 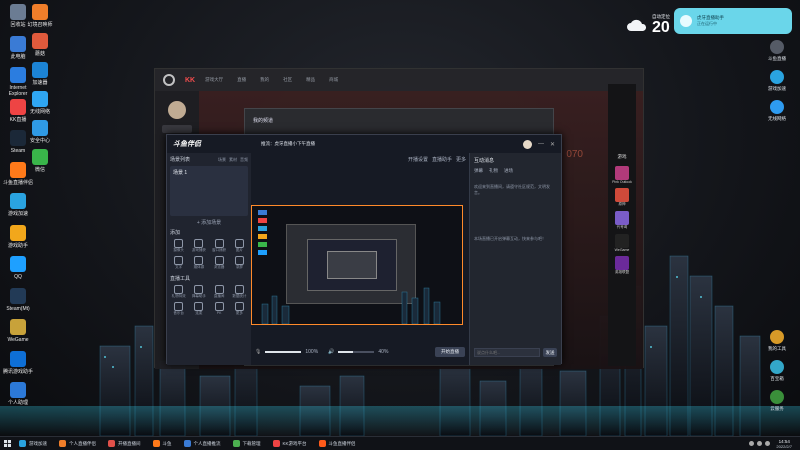 I want to click on dock-item: 游戏加速, so click(x=777, y=81).